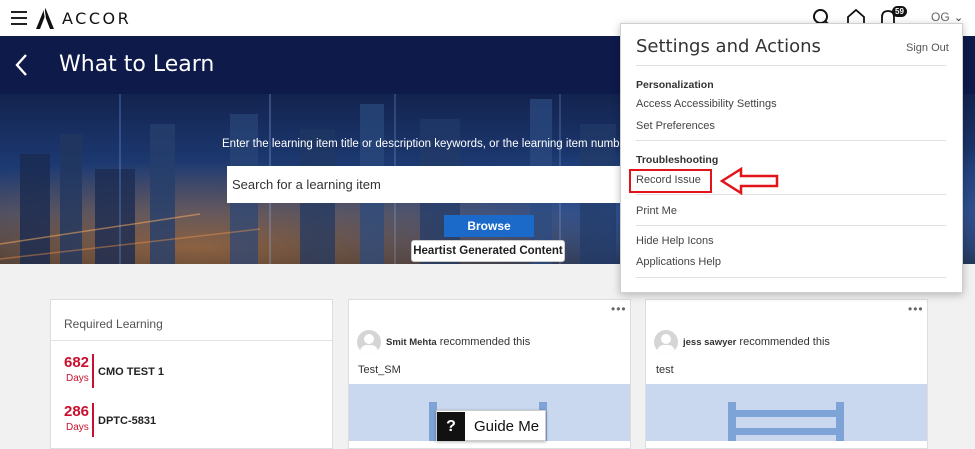  I want to click on hide-help-icons-link: Hide Help Icons, so click(675, 241).